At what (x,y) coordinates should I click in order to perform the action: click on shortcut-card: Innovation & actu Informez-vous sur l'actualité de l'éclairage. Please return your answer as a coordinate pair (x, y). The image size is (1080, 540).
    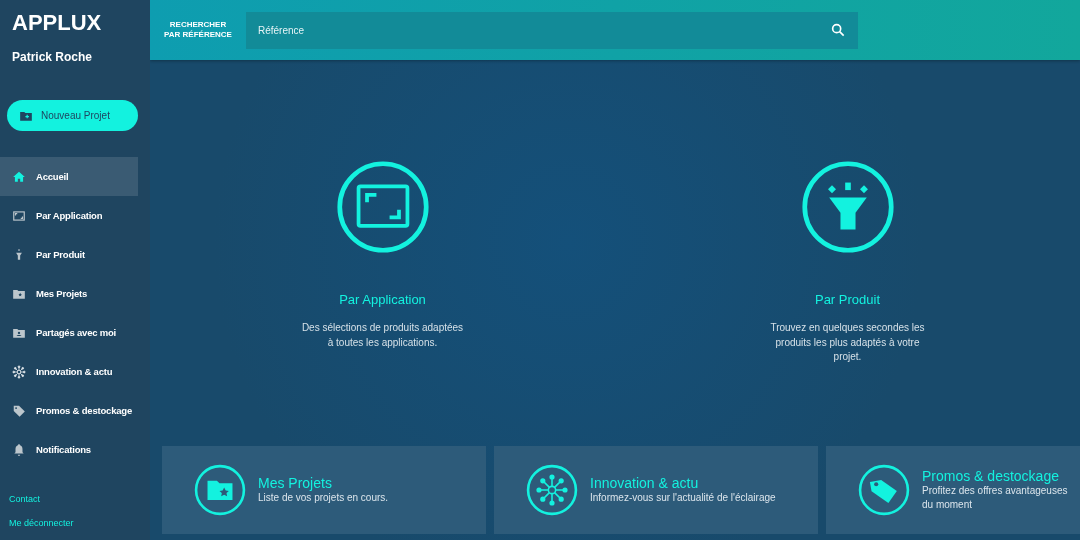
    Looking at the image, I should click on (656, 490).